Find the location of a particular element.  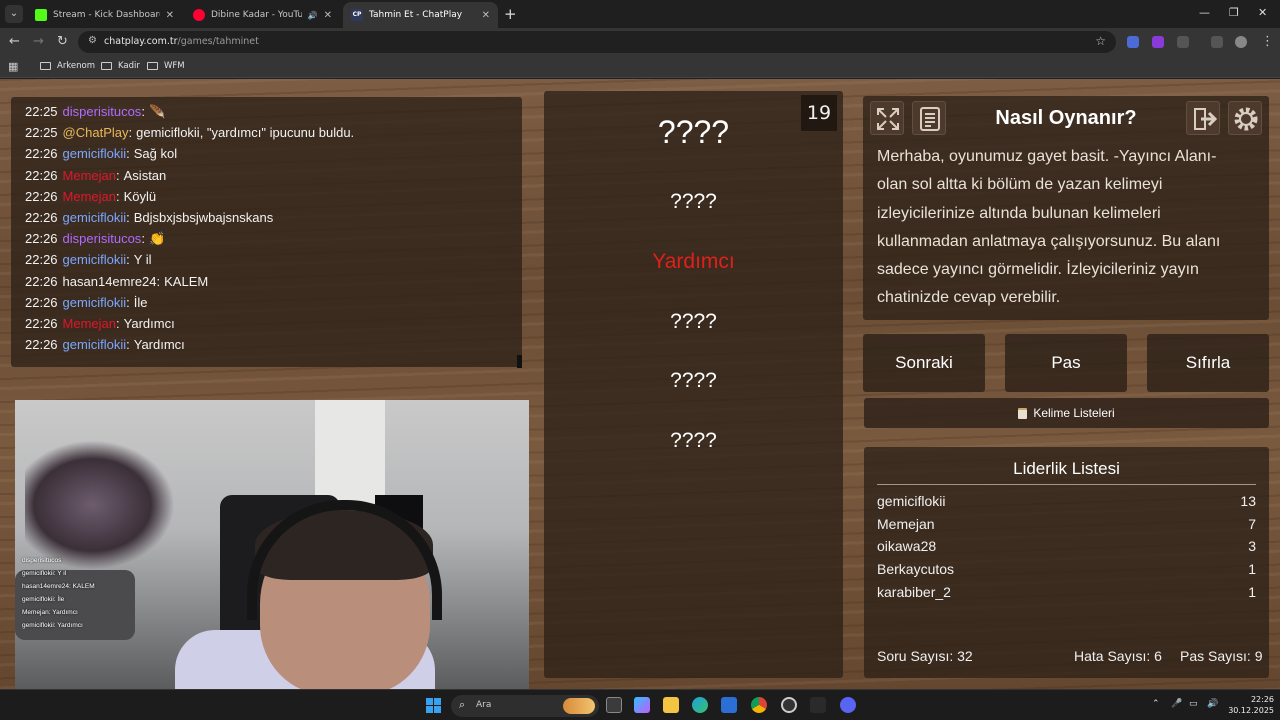

new-tab-icon: + is located at coordinates (510, 14).